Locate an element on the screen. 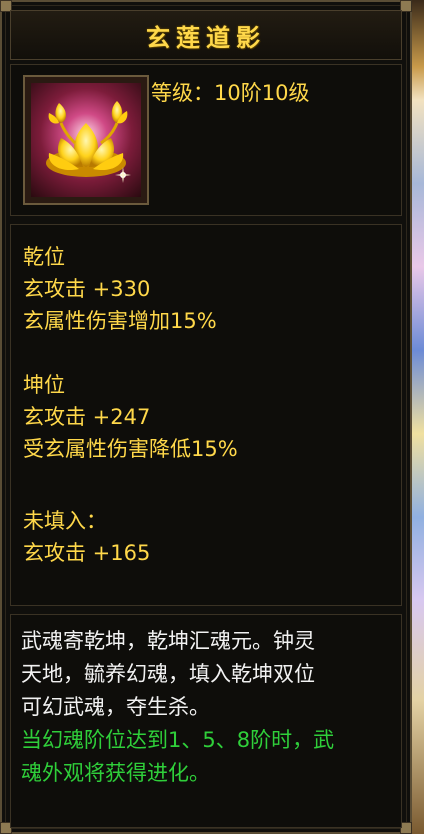 This screenshot has width=424, height=834. kun-position-group: 坤位 玄攻击 +247 受玄属性伤害降低15% is located at coordinates (130, 417).